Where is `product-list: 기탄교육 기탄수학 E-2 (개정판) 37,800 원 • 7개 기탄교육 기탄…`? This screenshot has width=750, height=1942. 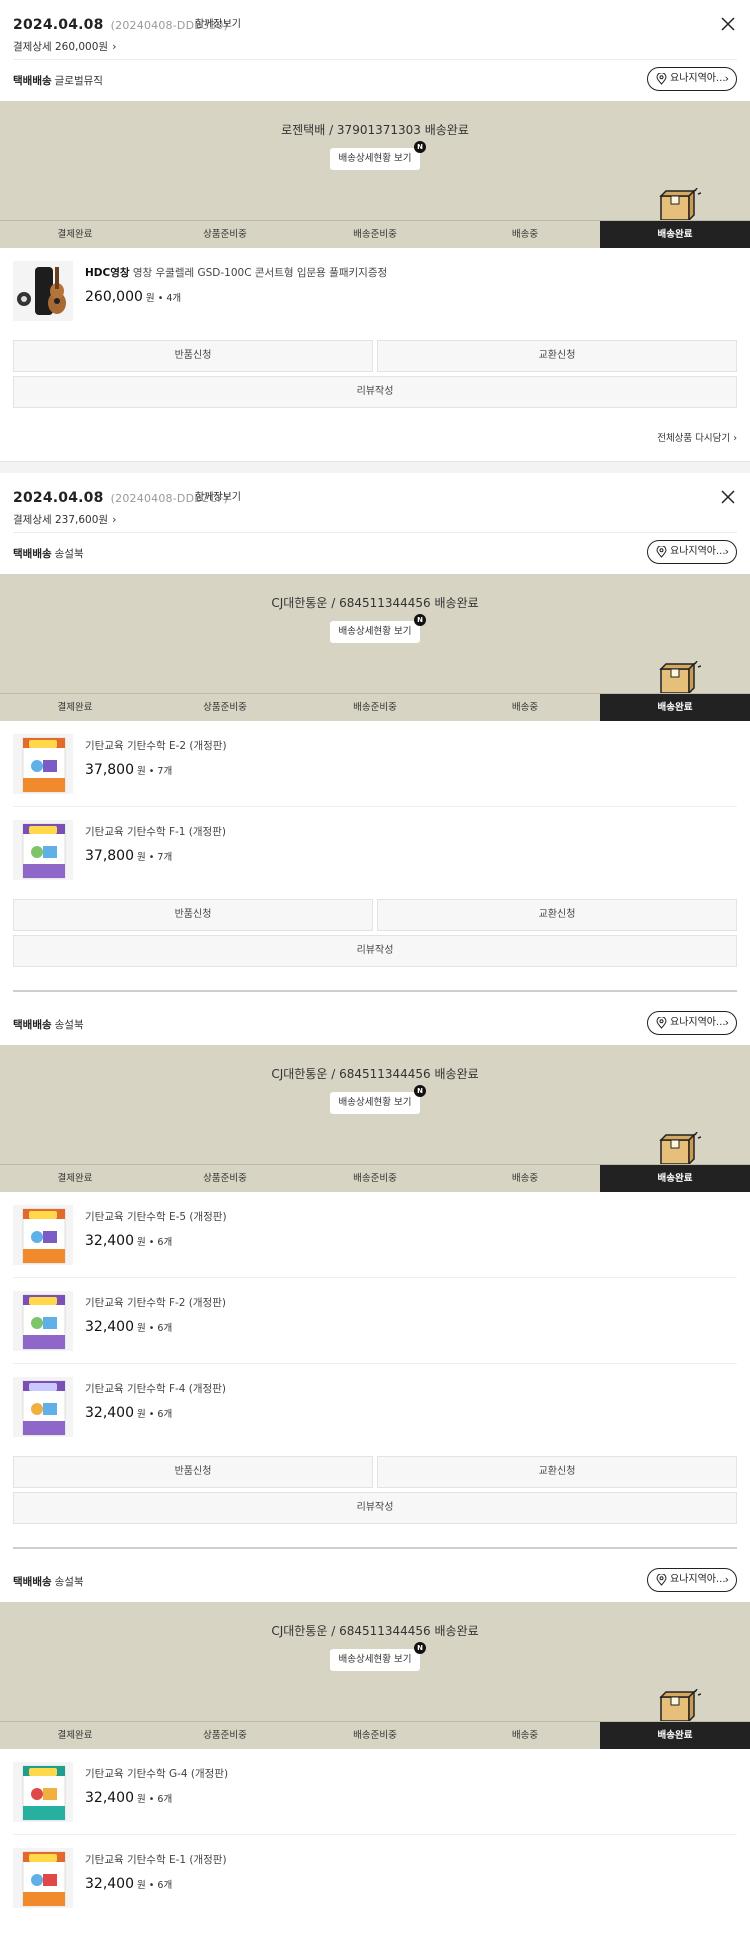
product-list: 기탄교육 기탄수학 E-2 (개정판) 37,800 원 • 7개 기탄교육 기탄… is located at coordinates (375, 807).